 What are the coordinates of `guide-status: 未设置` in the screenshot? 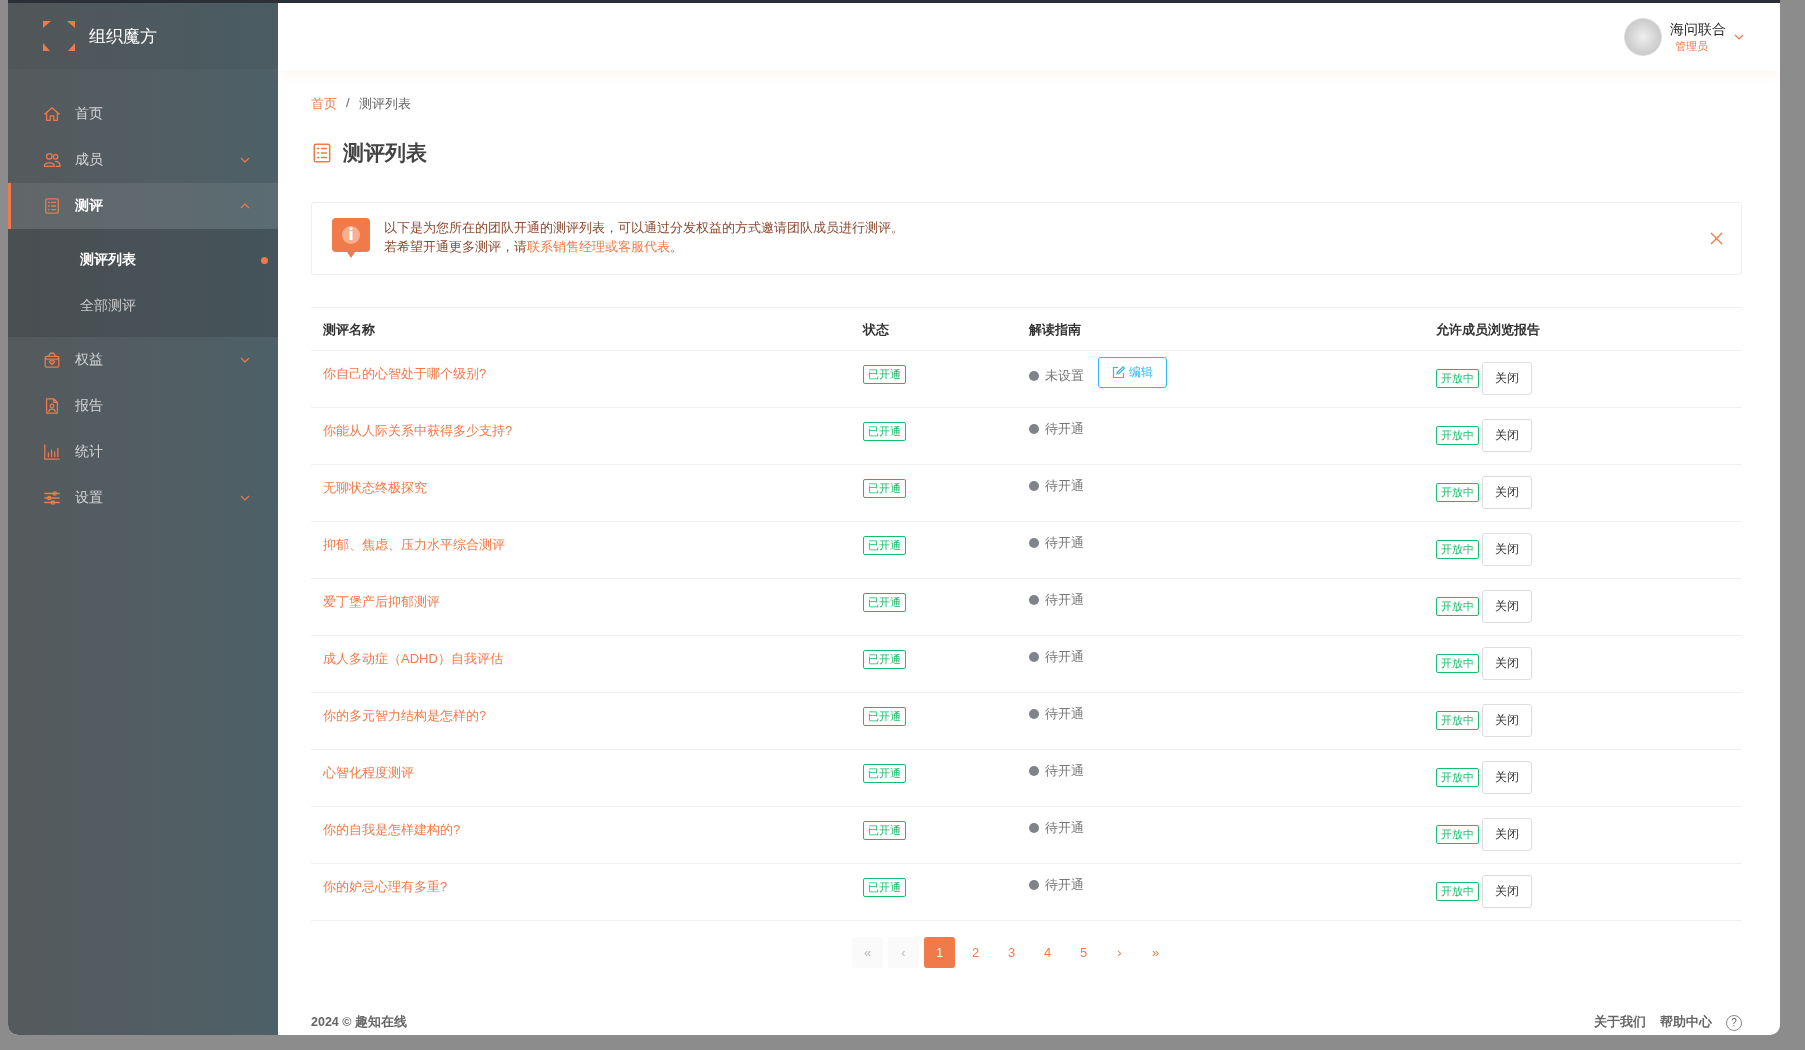 It's located at (1064, 375).